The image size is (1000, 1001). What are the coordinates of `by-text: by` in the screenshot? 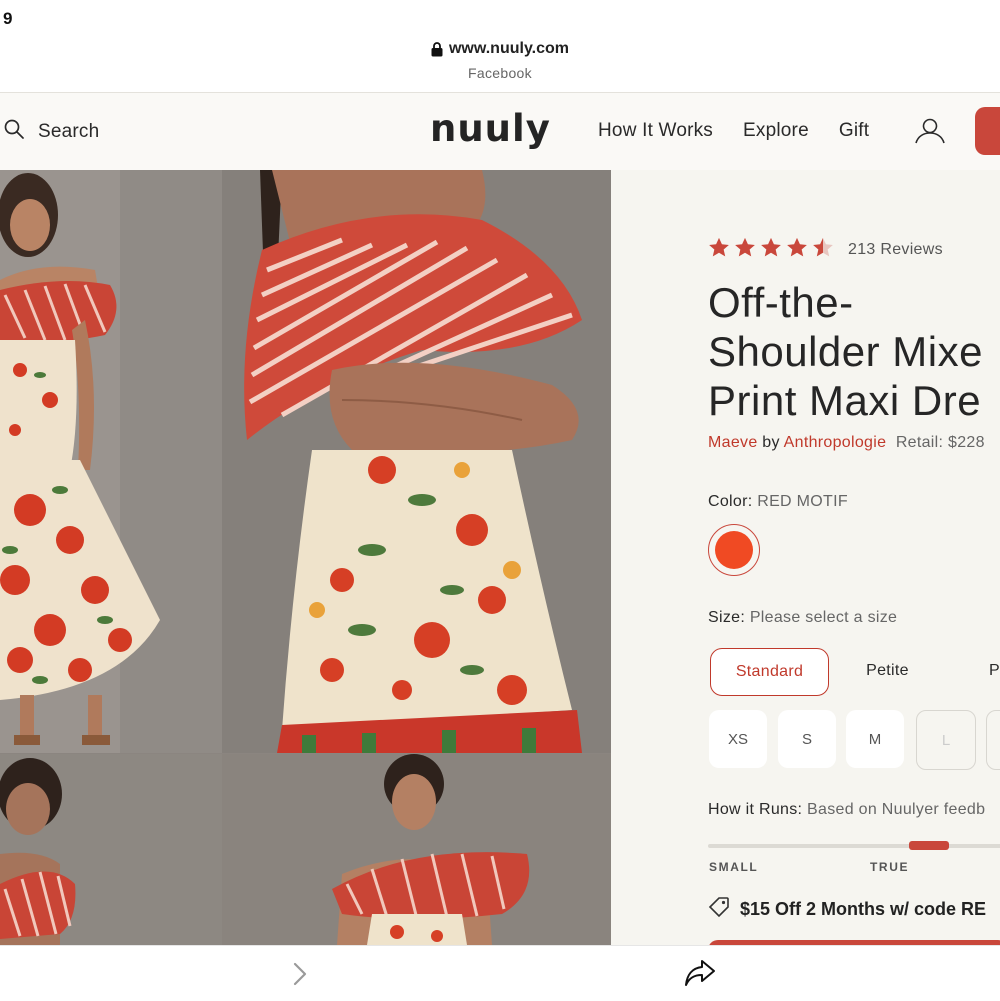 It's located at (771, 442).